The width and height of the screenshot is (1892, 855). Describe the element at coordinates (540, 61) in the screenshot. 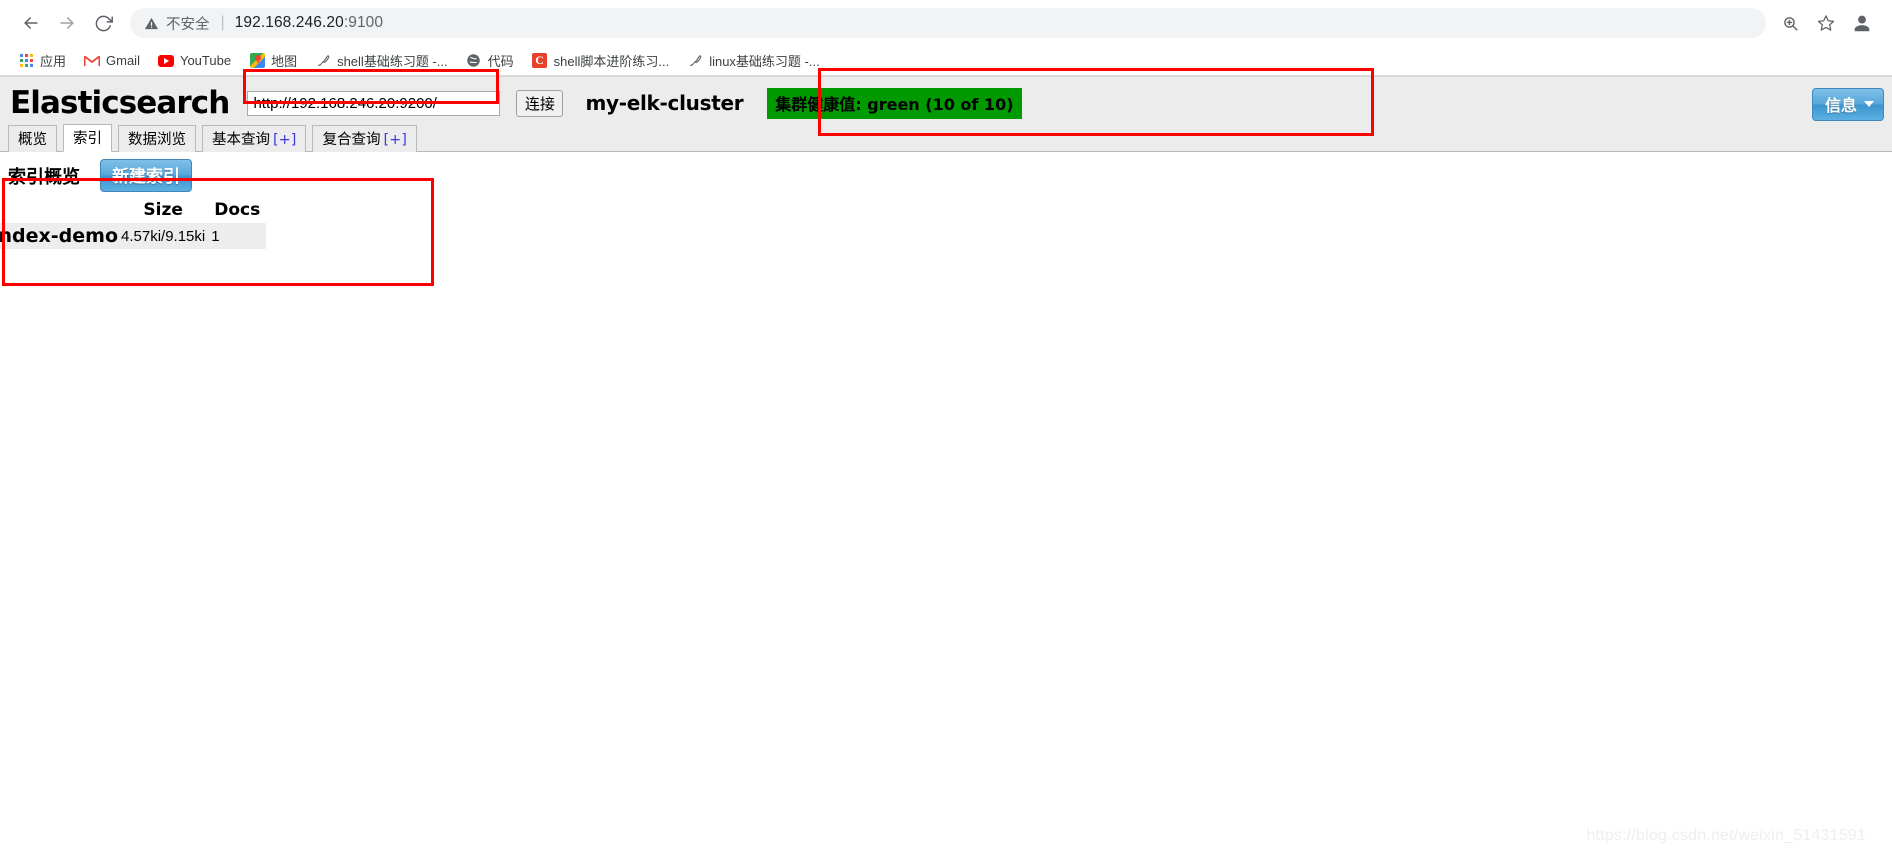

I see `csdn-icon: C` at that location.